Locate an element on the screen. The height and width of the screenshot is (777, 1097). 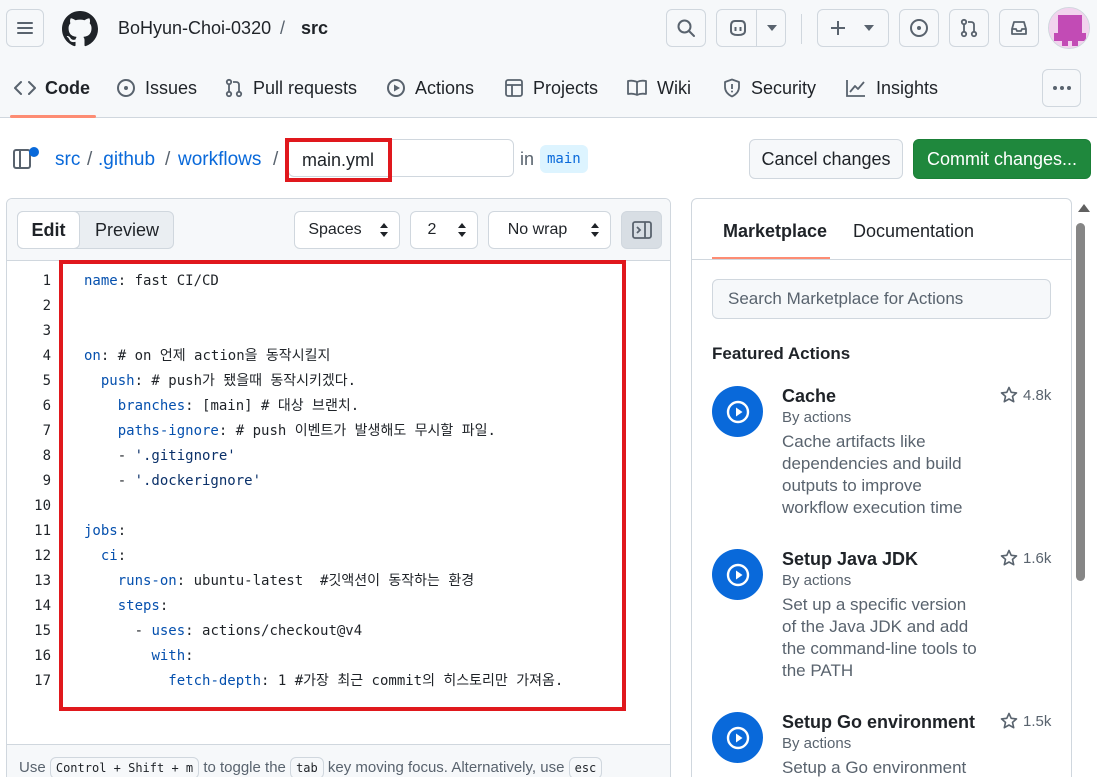
owner-link: BoHyun-Choi-0320 is located at coordinates (194, 28).